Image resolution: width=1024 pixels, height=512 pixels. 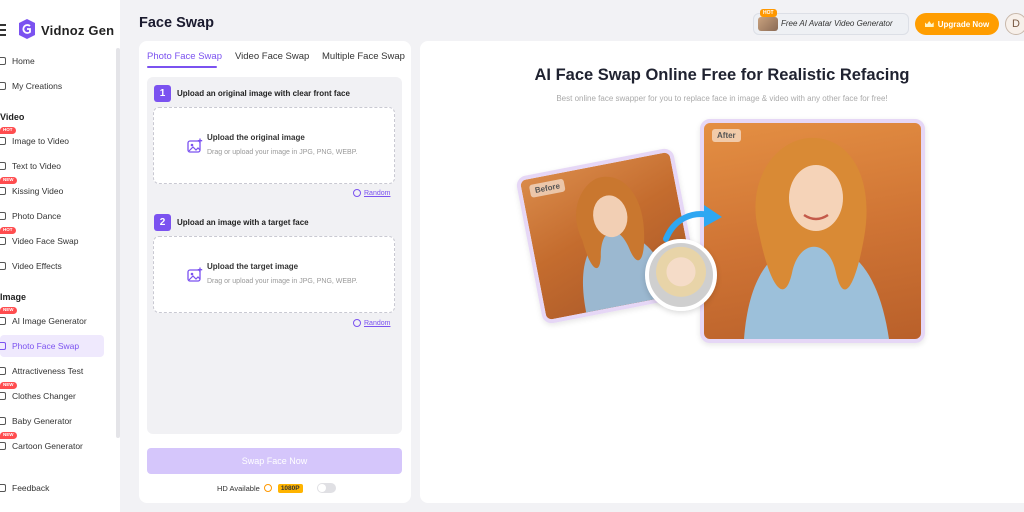 I want to click on face-swap-icon, so click(x=3, y=241).